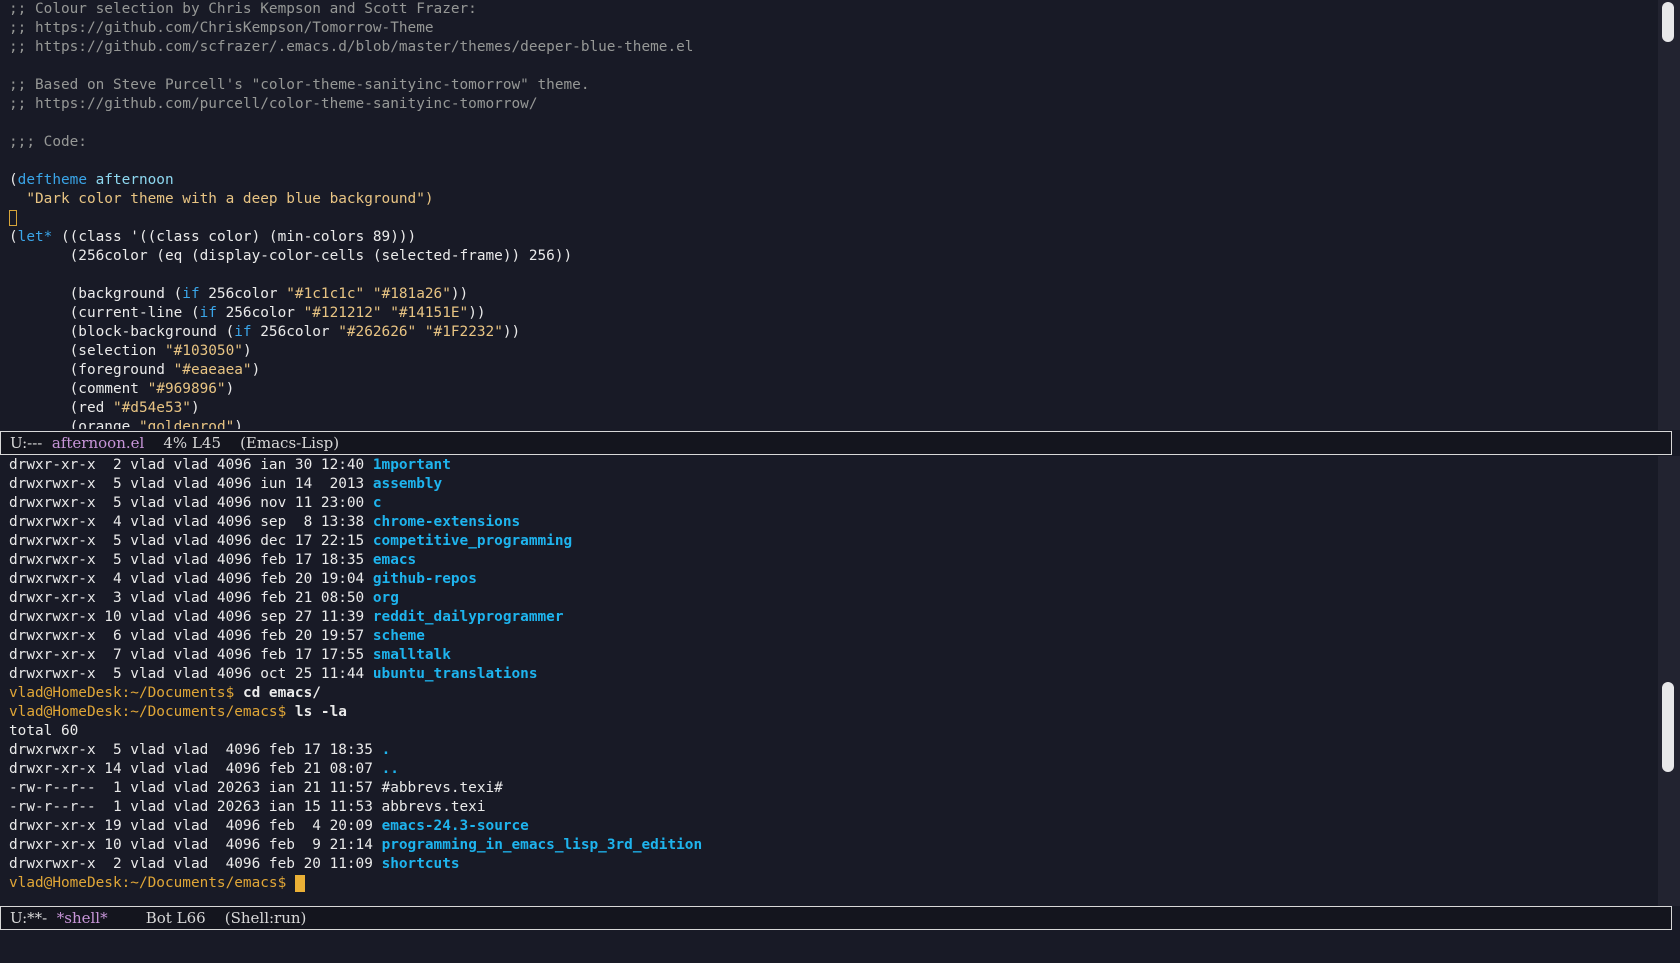 The width and height of the screenshot is (1680, 963). Describe the element at coordinates (1669, 681) in the screenshot. I see `shell-scrollbar` at that location.